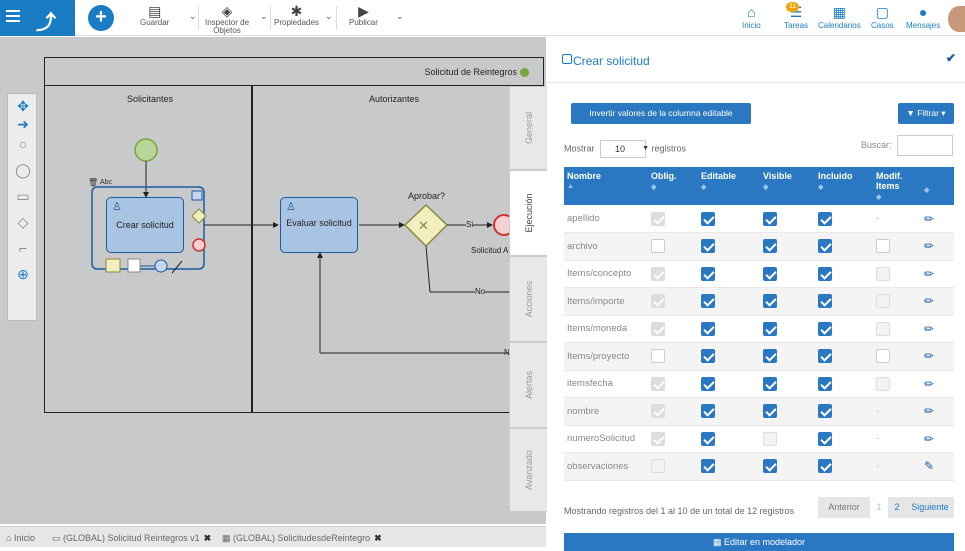  Describe the element at coordinates (897, 507) in the screenshot. I see `pager-page-2: 2` at that location.